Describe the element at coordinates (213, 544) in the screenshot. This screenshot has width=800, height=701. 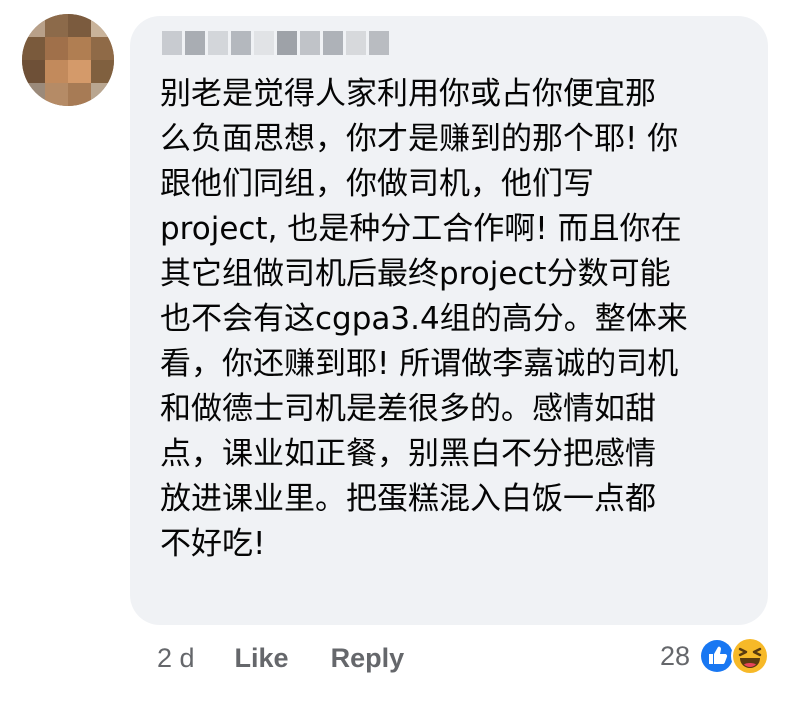
I see `comment-line: 不好吃!` at that location.